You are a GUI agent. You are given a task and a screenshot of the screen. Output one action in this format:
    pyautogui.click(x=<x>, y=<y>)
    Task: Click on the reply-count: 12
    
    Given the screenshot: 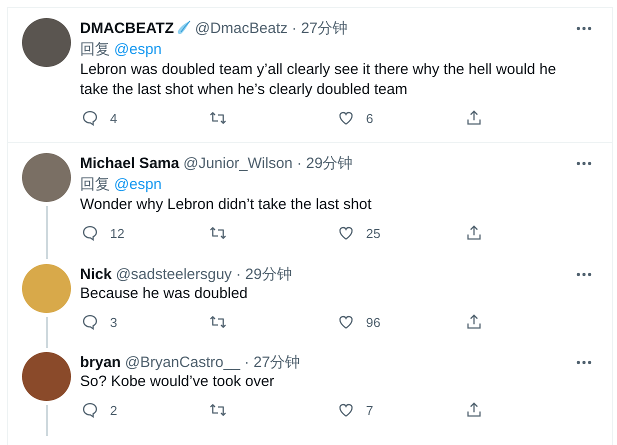 What is the action you would take?
    pyautogui.click(x=117, y=233)
    